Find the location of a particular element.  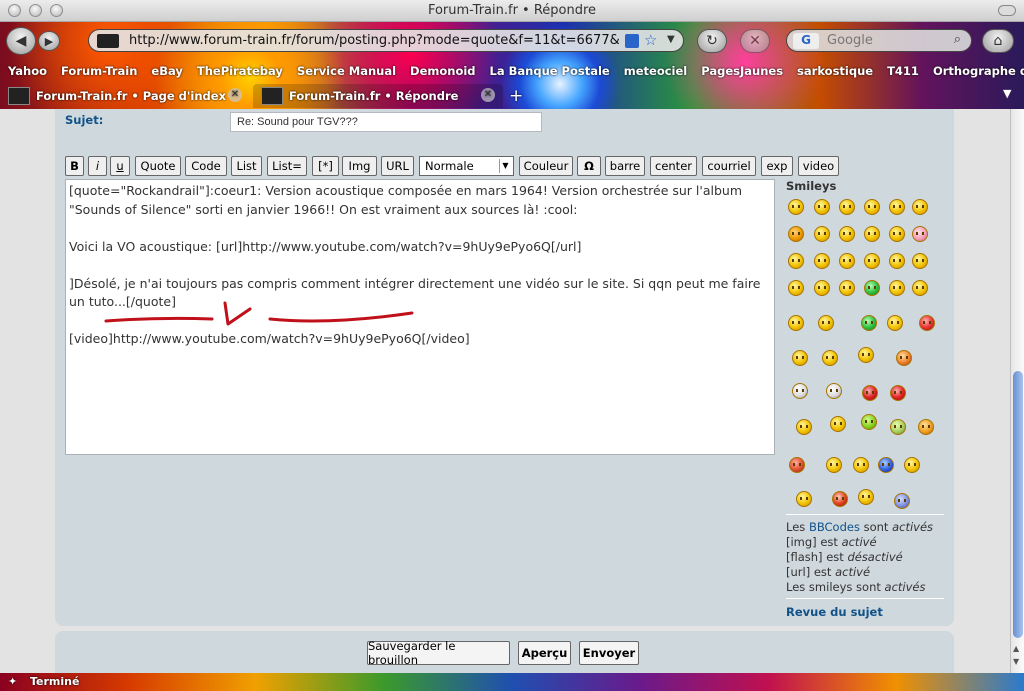

bookmark-item: meteociel is located at coordinates (655, 74).